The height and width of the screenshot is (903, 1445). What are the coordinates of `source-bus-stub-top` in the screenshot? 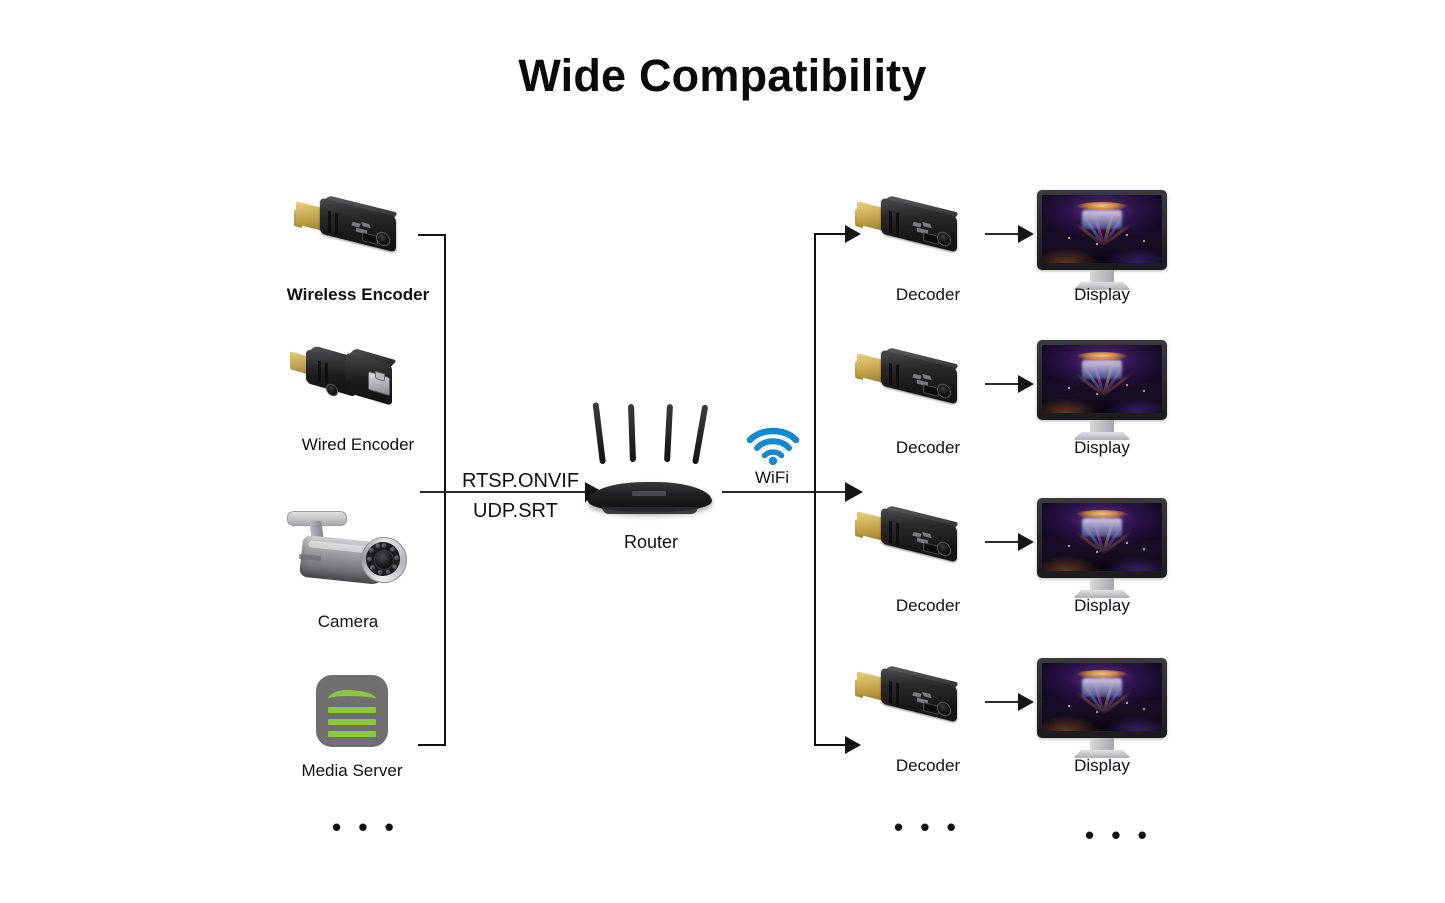 It's located at (432, 235).